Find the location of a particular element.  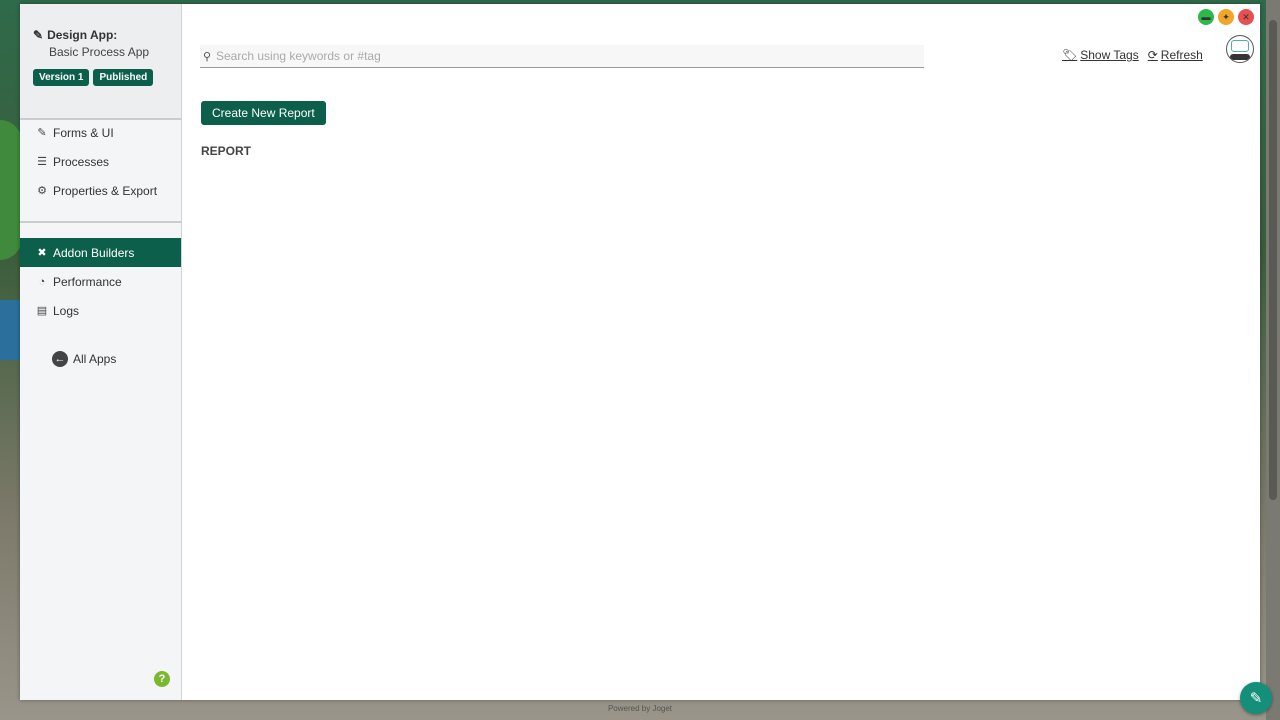

sidebar-item-processes: ☰ Processes is located at coordinates (100, 161).